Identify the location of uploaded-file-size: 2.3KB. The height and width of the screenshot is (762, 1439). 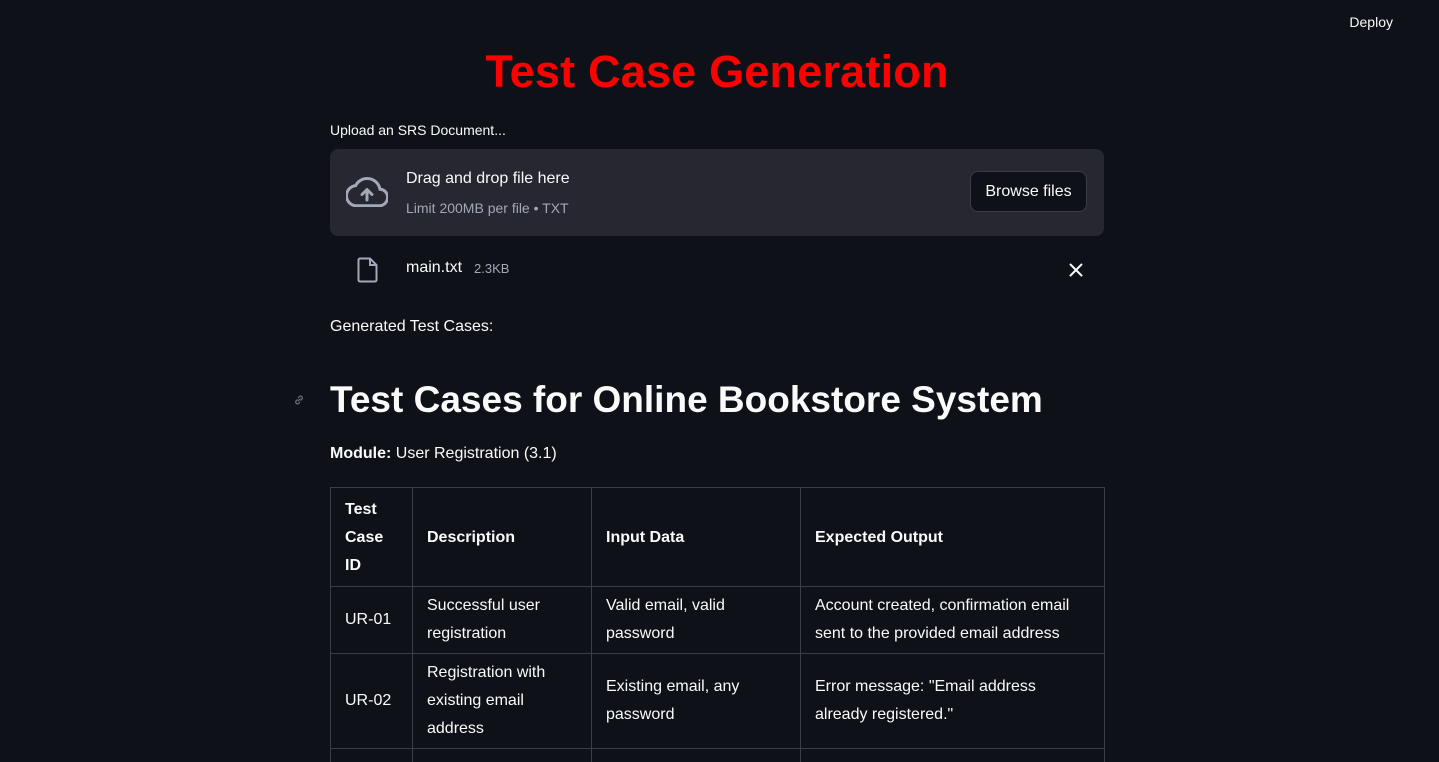
(492, 268).